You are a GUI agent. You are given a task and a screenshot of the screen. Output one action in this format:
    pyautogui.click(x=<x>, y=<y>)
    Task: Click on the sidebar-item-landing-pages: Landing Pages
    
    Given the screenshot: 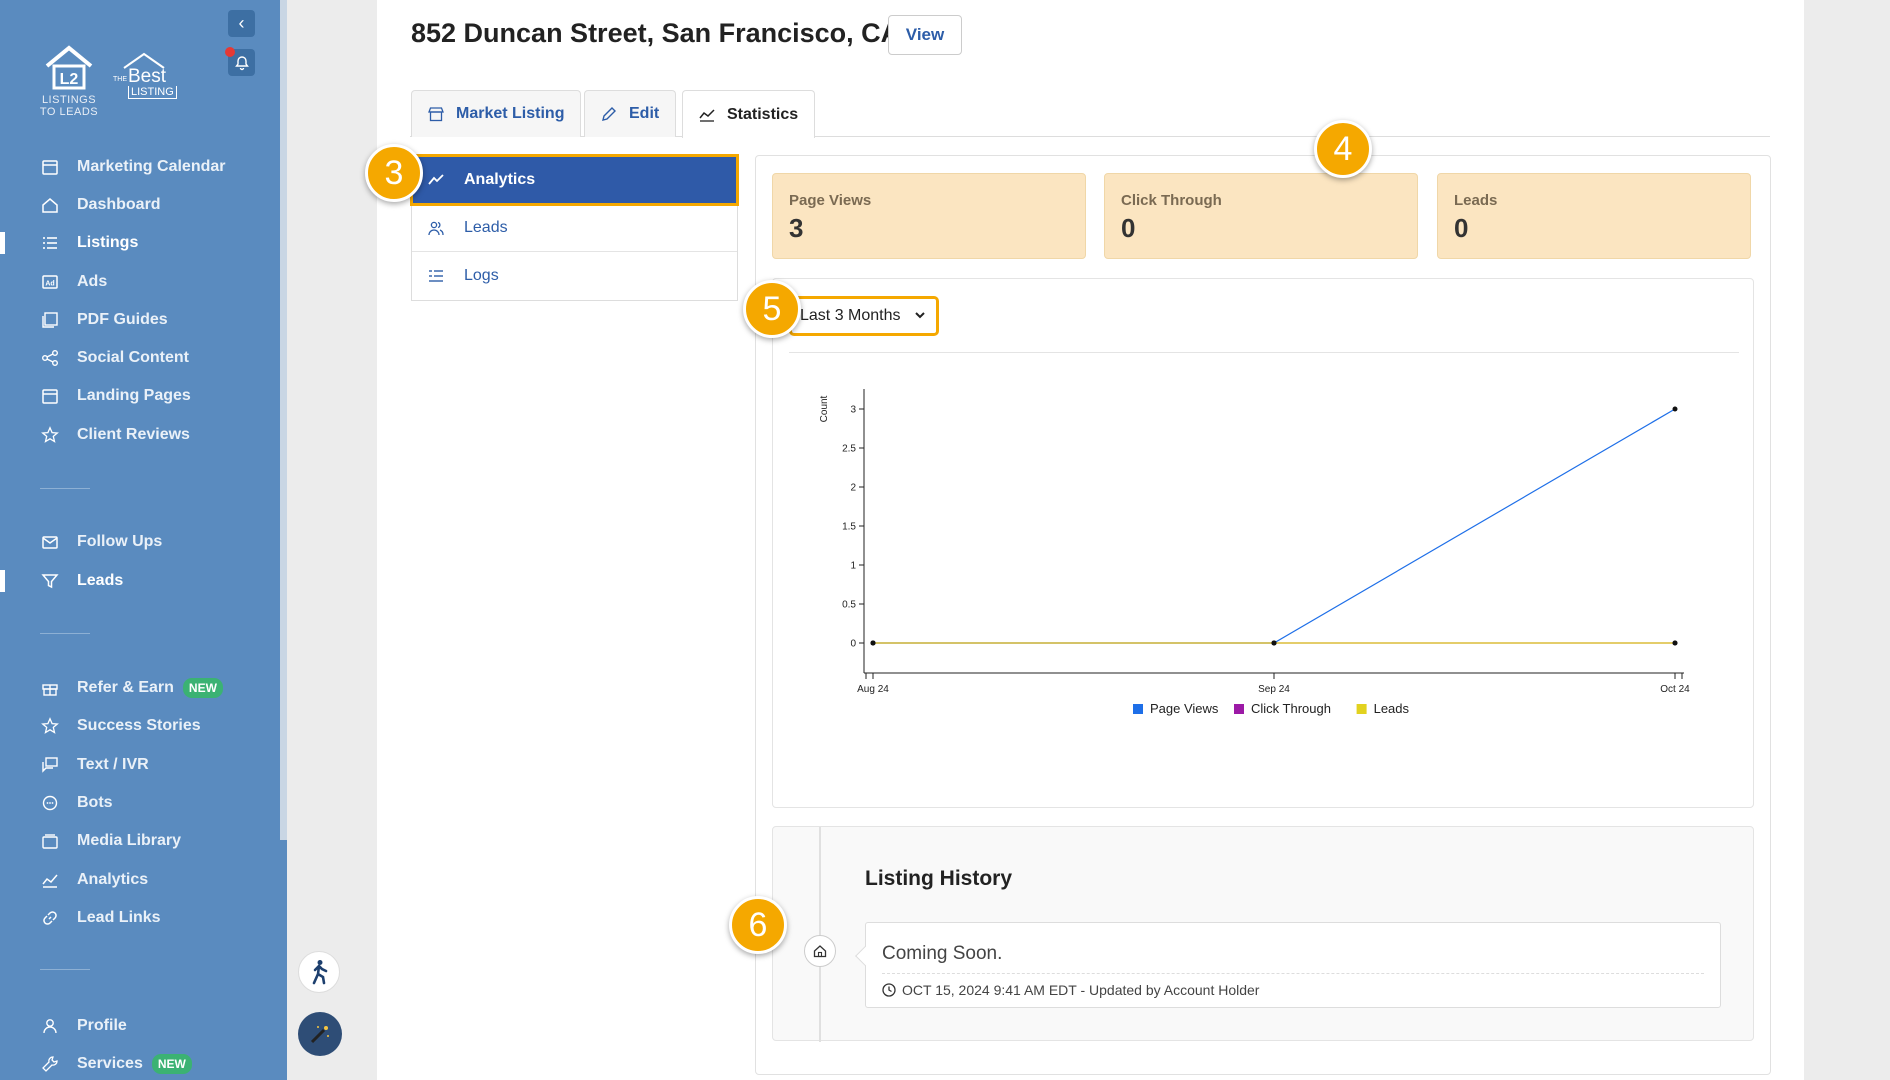 What is the action you would take?
    pyautogui.click(x=135, y=396)
    